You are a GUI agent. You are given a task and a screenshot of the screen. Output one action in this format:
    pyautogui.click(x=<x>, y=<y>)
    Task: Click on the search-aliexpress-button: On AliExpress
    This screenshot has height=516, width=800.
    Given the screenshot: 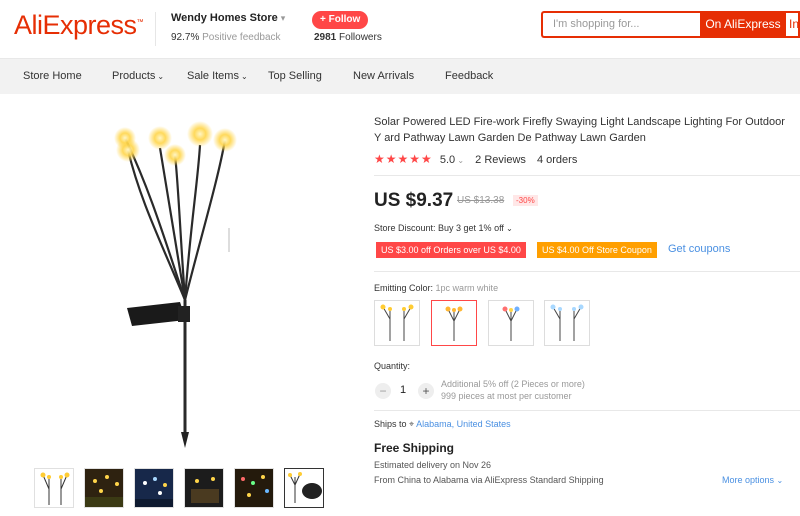 What is the action you would take?
    pyautogui.click(x=743, y=24)
    